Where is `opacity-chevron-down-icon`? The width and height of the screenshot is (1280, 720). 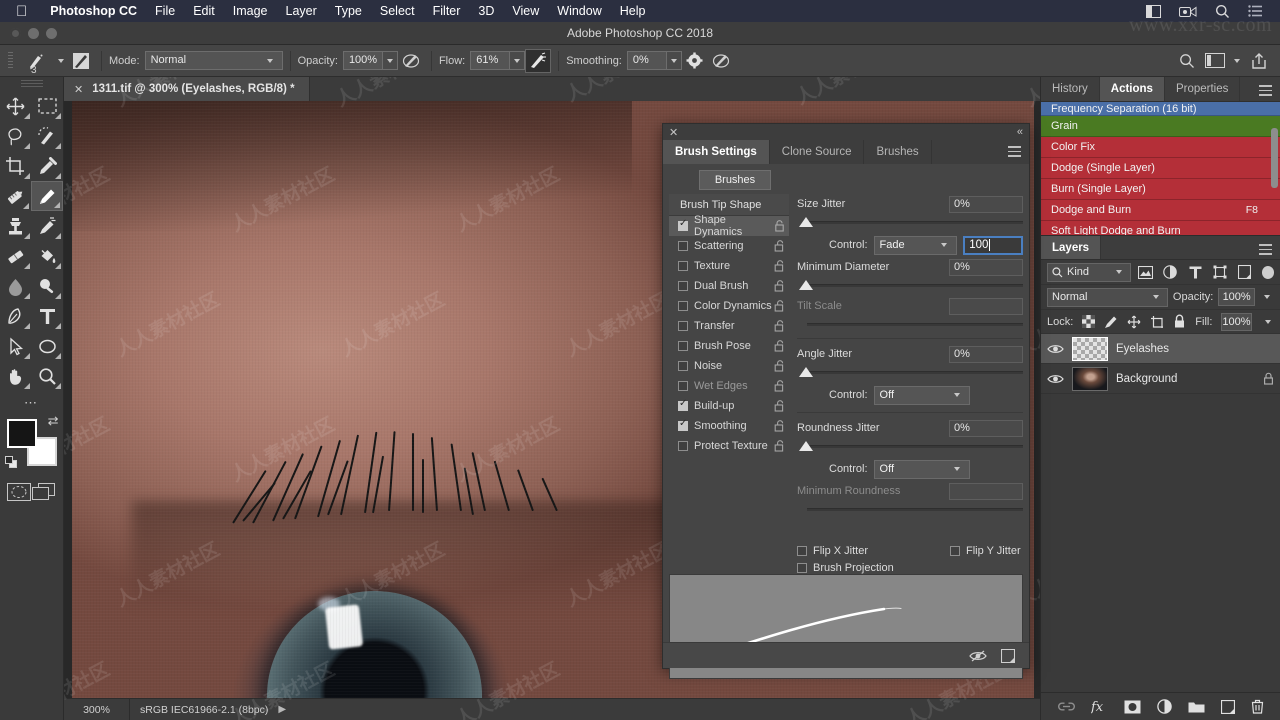 opacity-chevron-down-icon is located at coordinates (390, 60).